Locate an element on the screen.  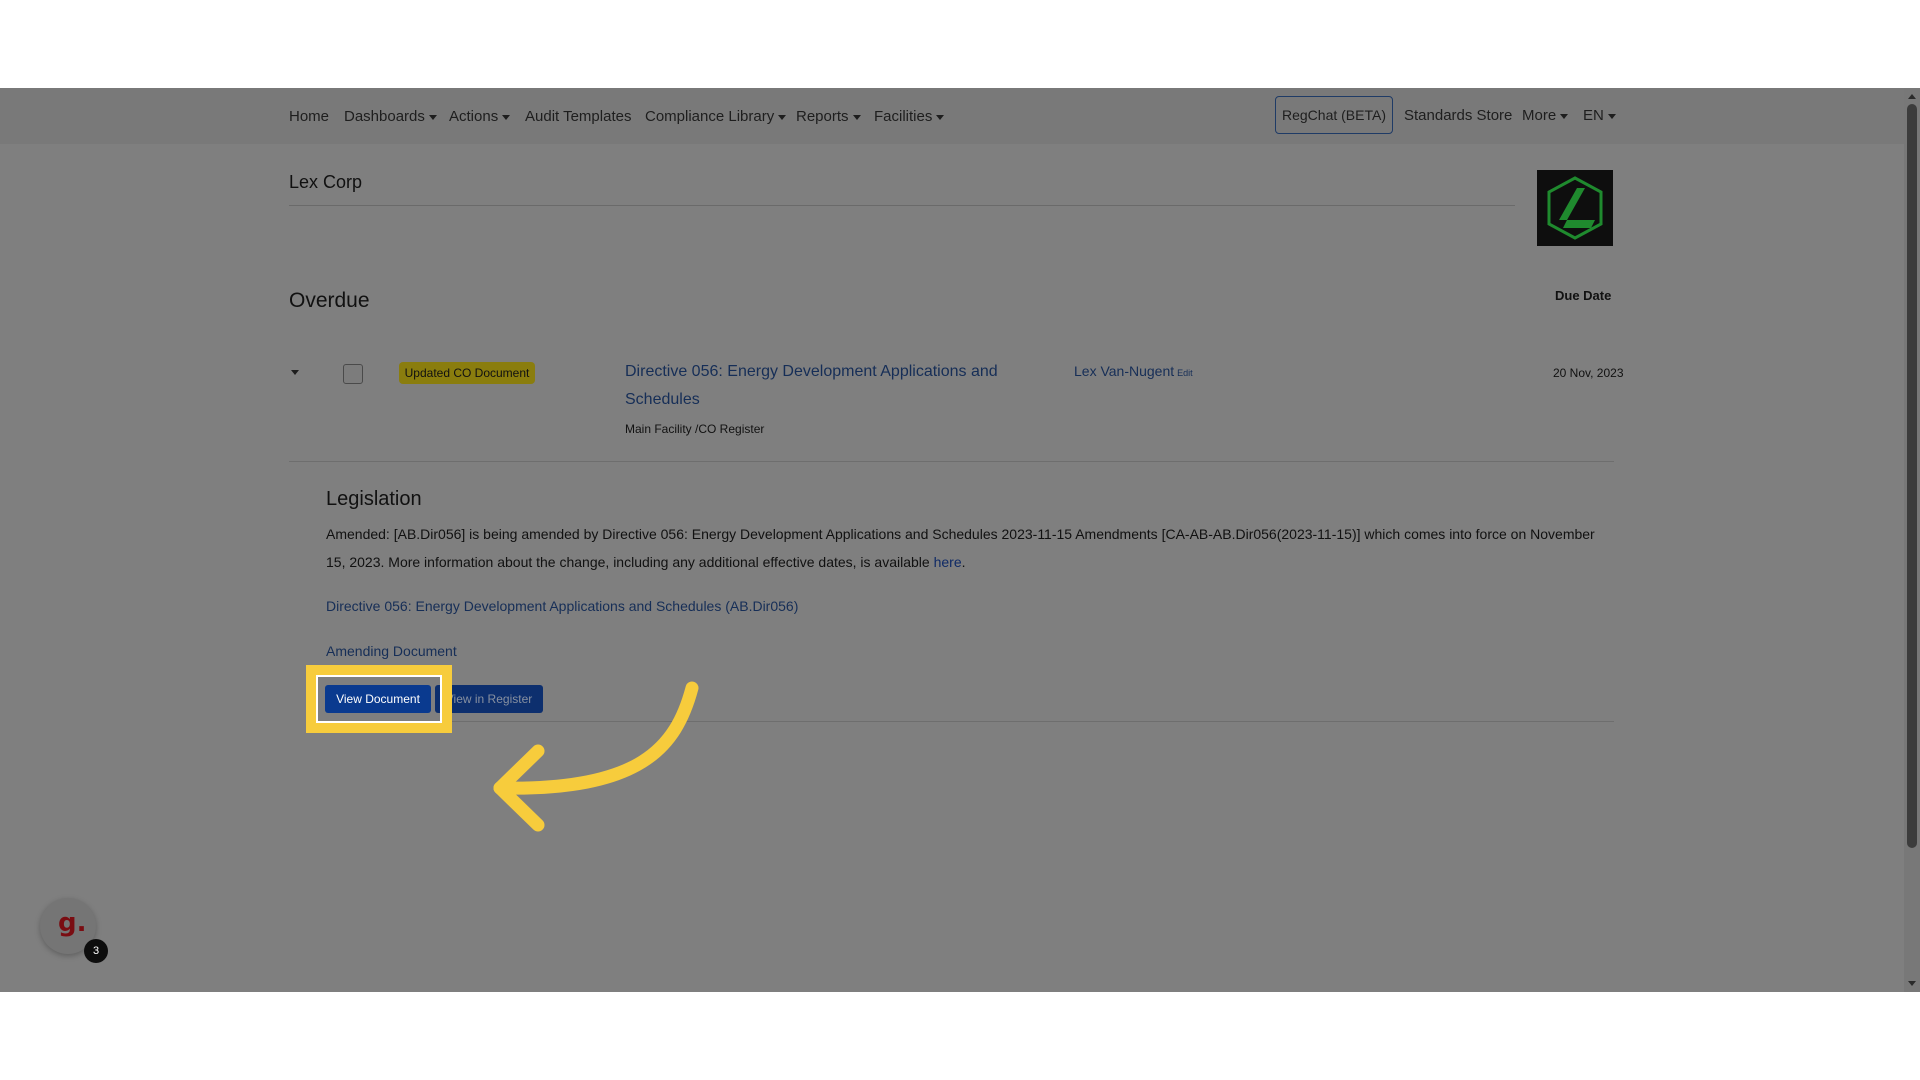
vertical-scrollbar is located at coordinates (1912, 540).